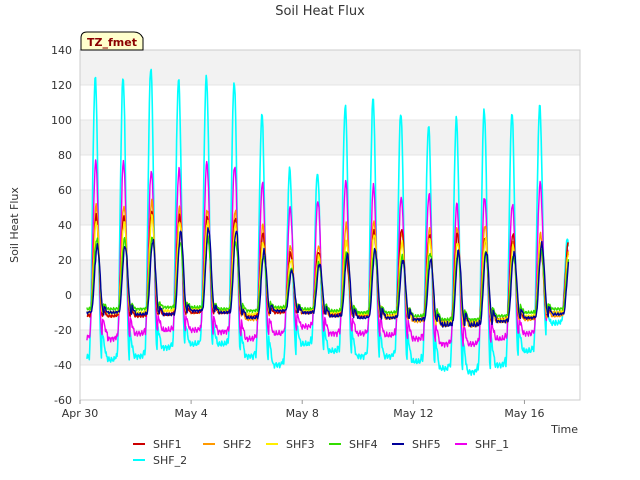 The height and width of the screenshot is (480, 640). I want to click on x-tick-label: May 4, so click(190, 413).